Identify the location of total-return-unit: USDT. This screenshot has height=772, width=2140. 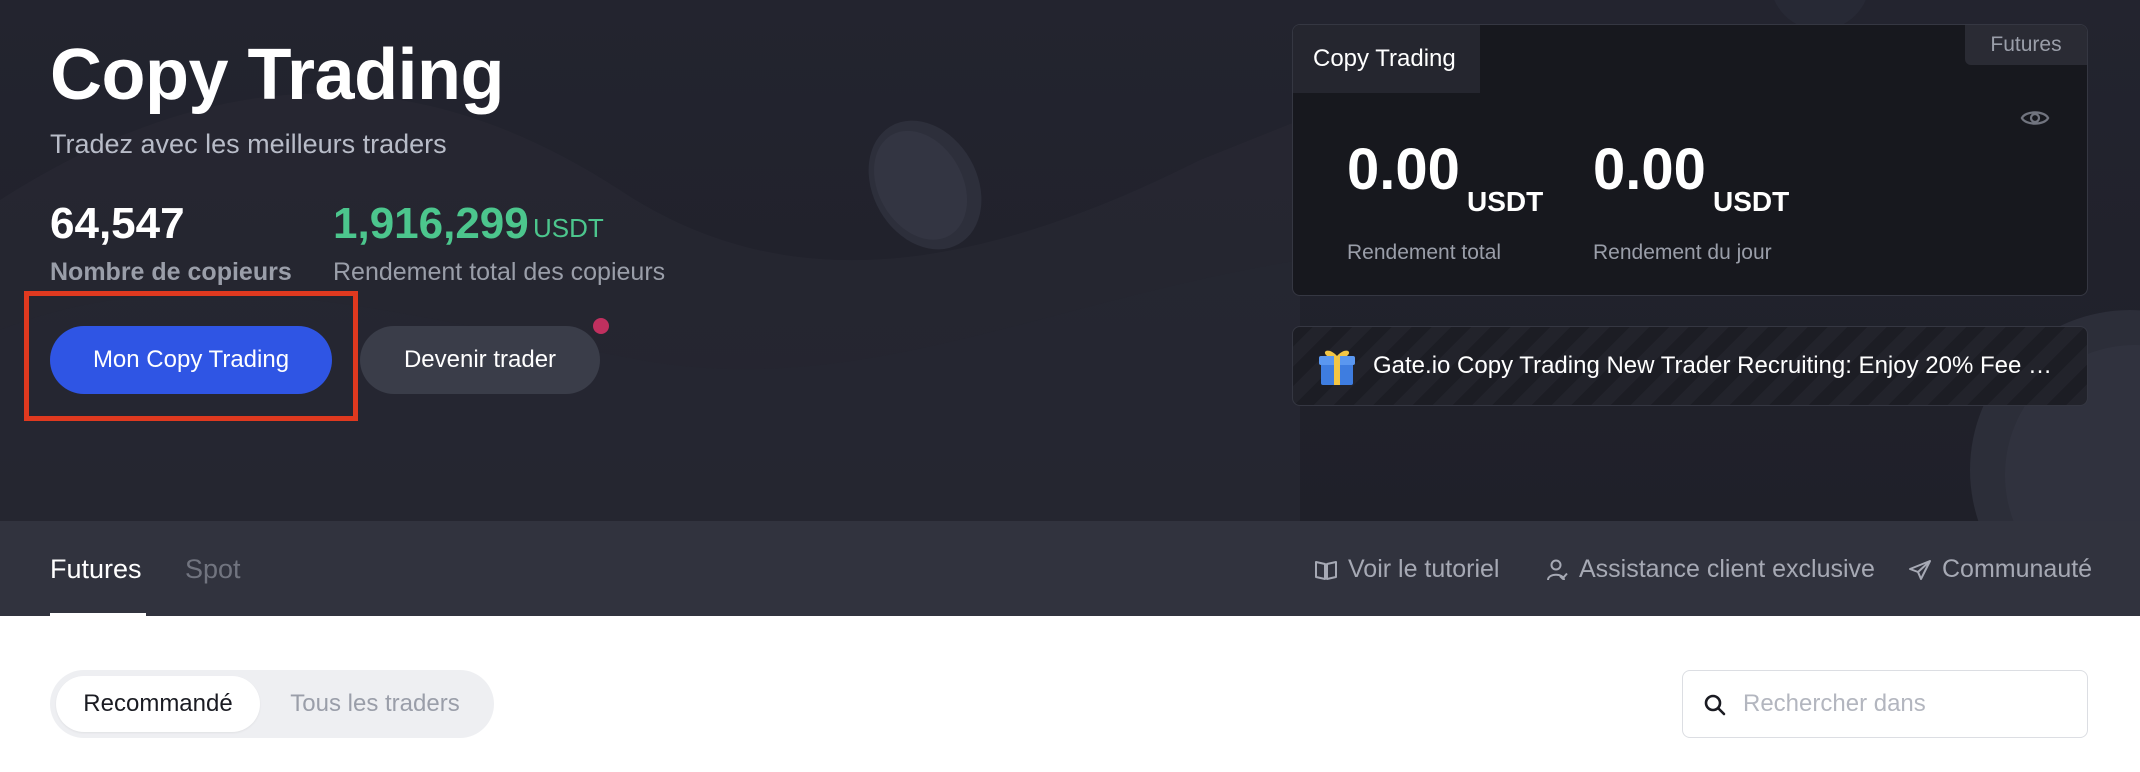
(1505, 201).